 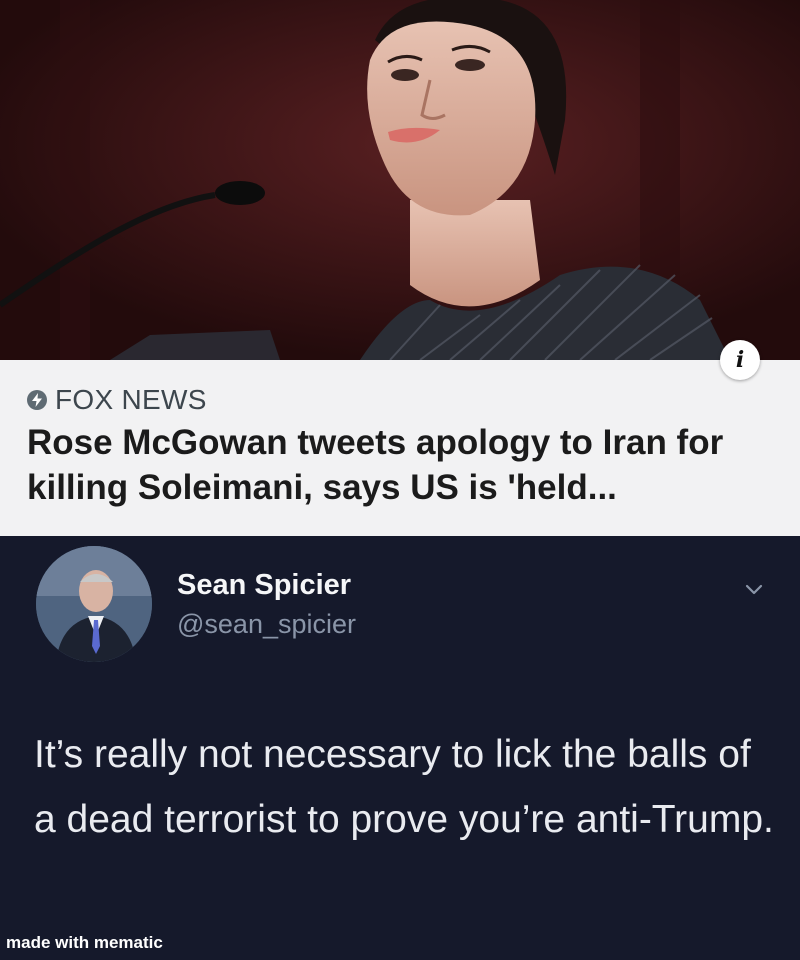 I want to click on avatar, so click(x=94, y=604).